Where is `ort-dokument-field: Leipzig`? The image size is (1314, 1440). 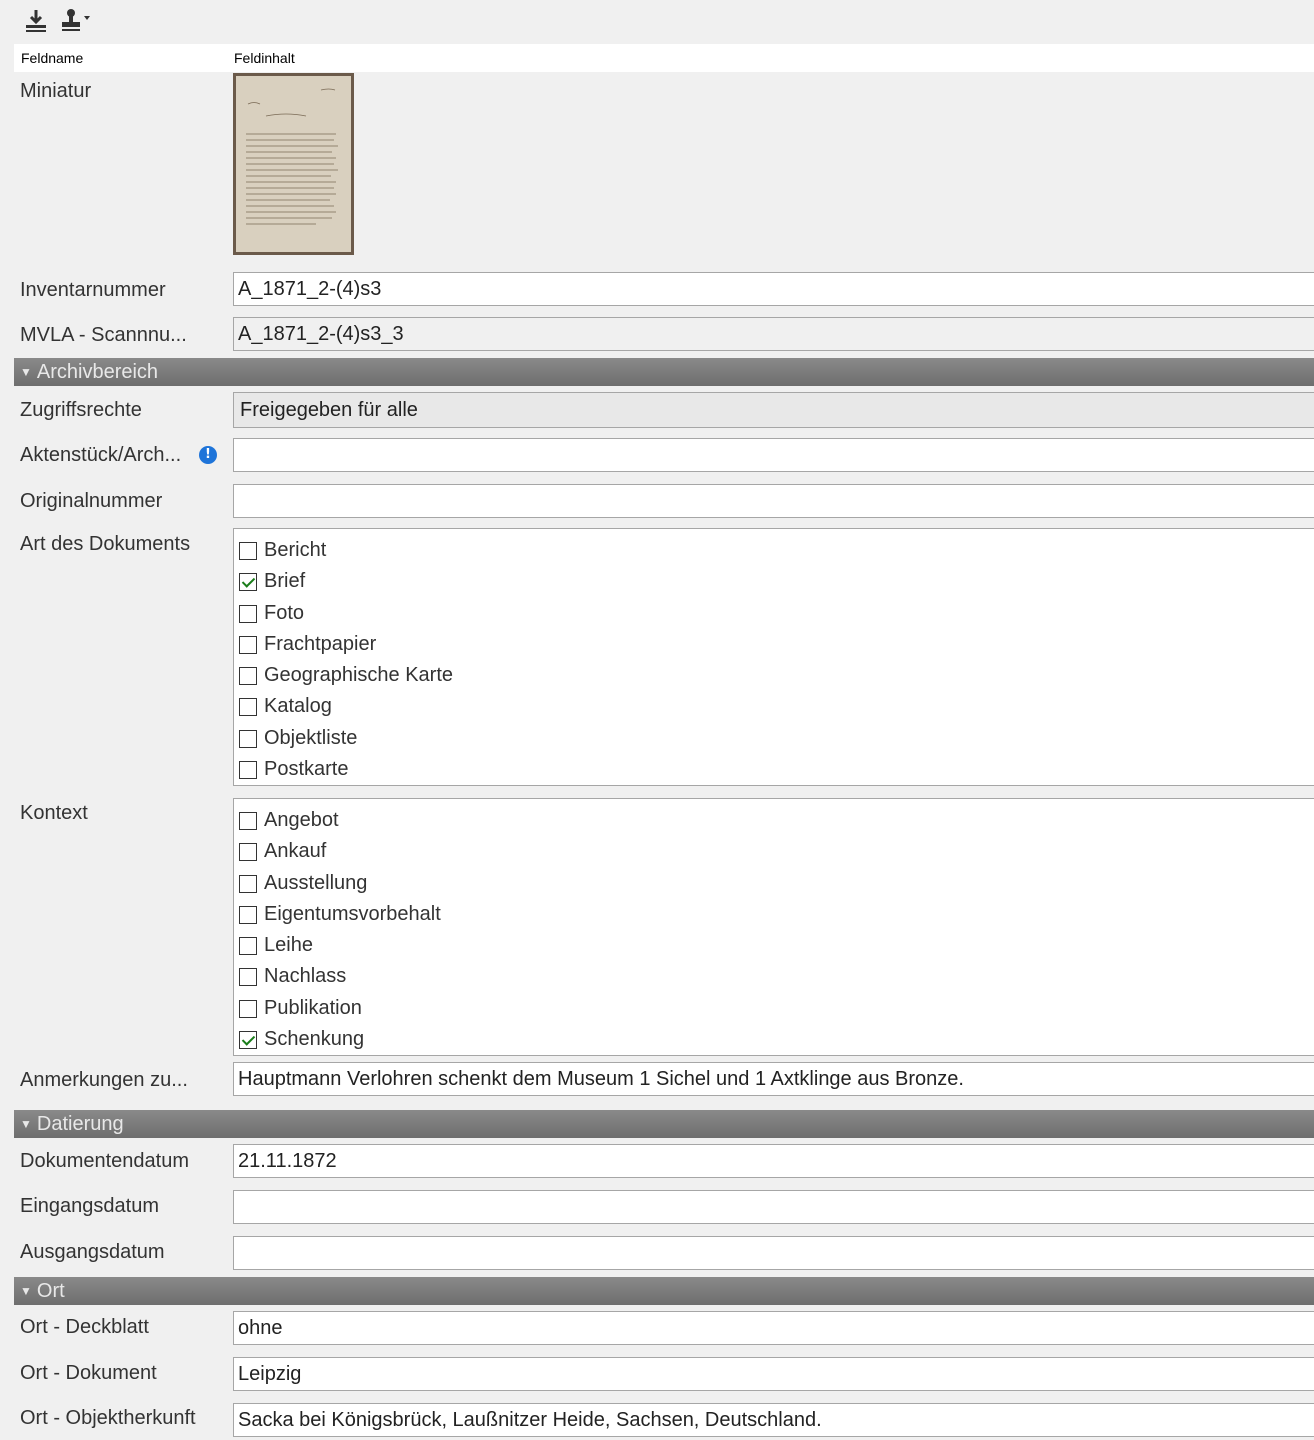 ort-dokument-field: Leipzig is located at coordinates (773, 1374).